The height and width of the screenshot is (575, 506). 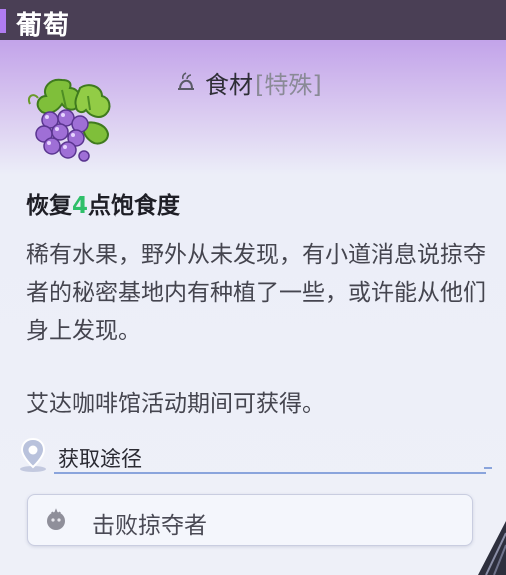 What do you see at coordinates (49, 206) in the screenshot?
I see `effect-prefix: 恢复` at bounding box center [49, 206].